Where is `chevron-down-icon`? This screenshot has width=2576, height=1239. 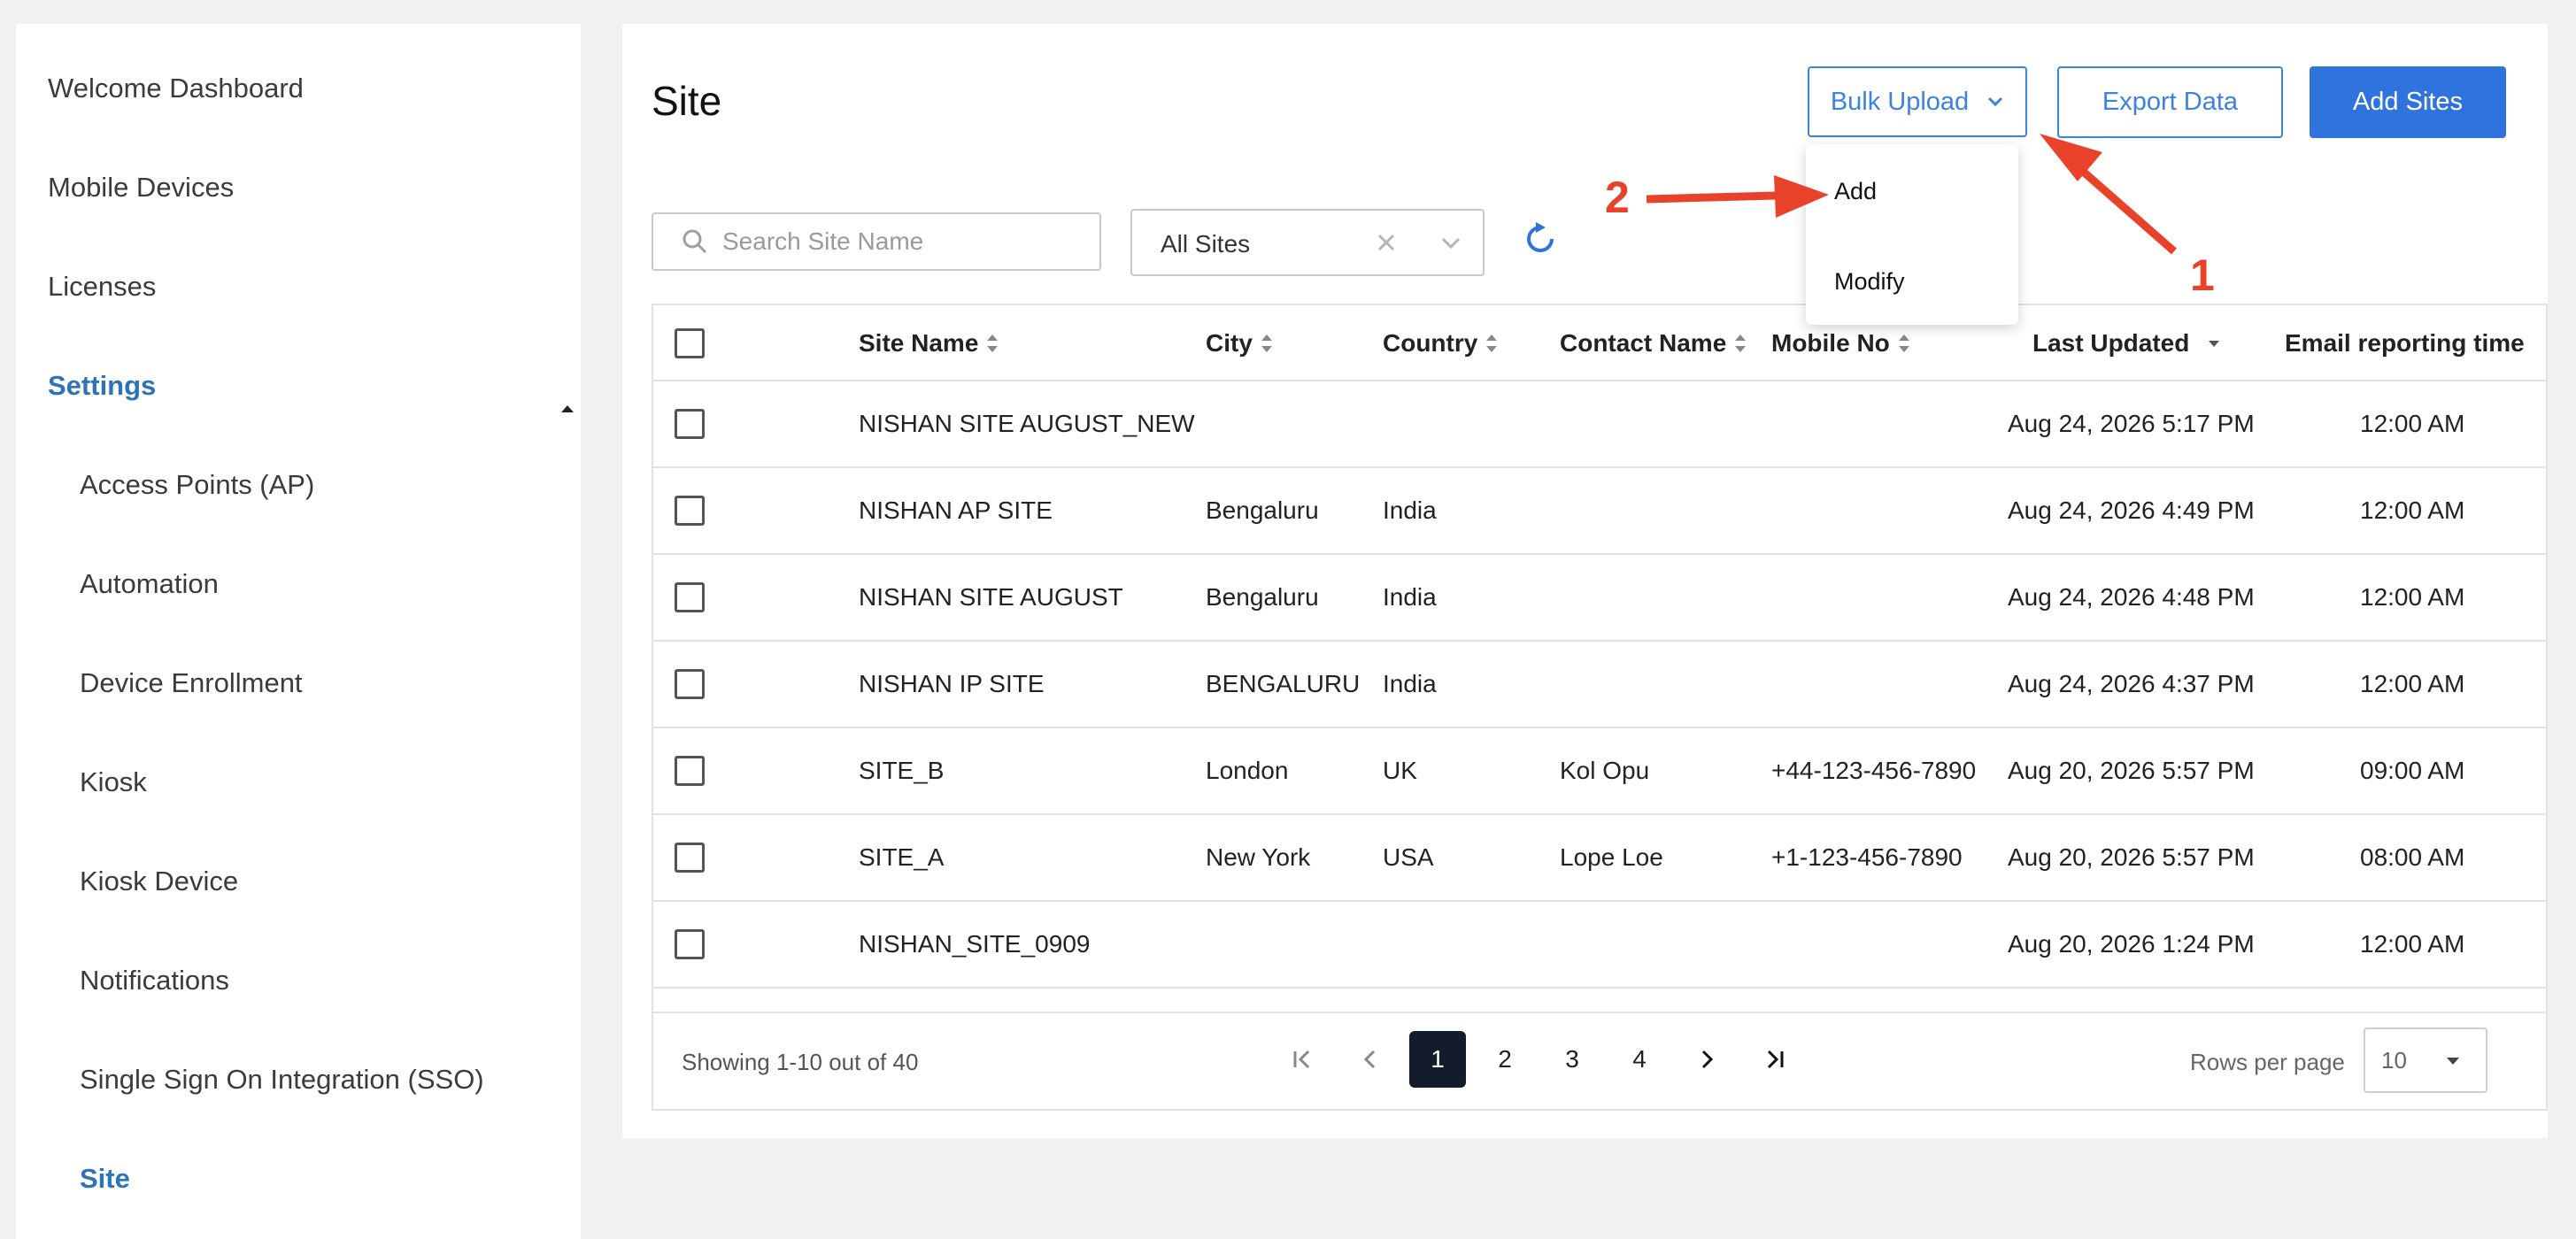 chevron-down-icon is located at coordinates (1451, 243).